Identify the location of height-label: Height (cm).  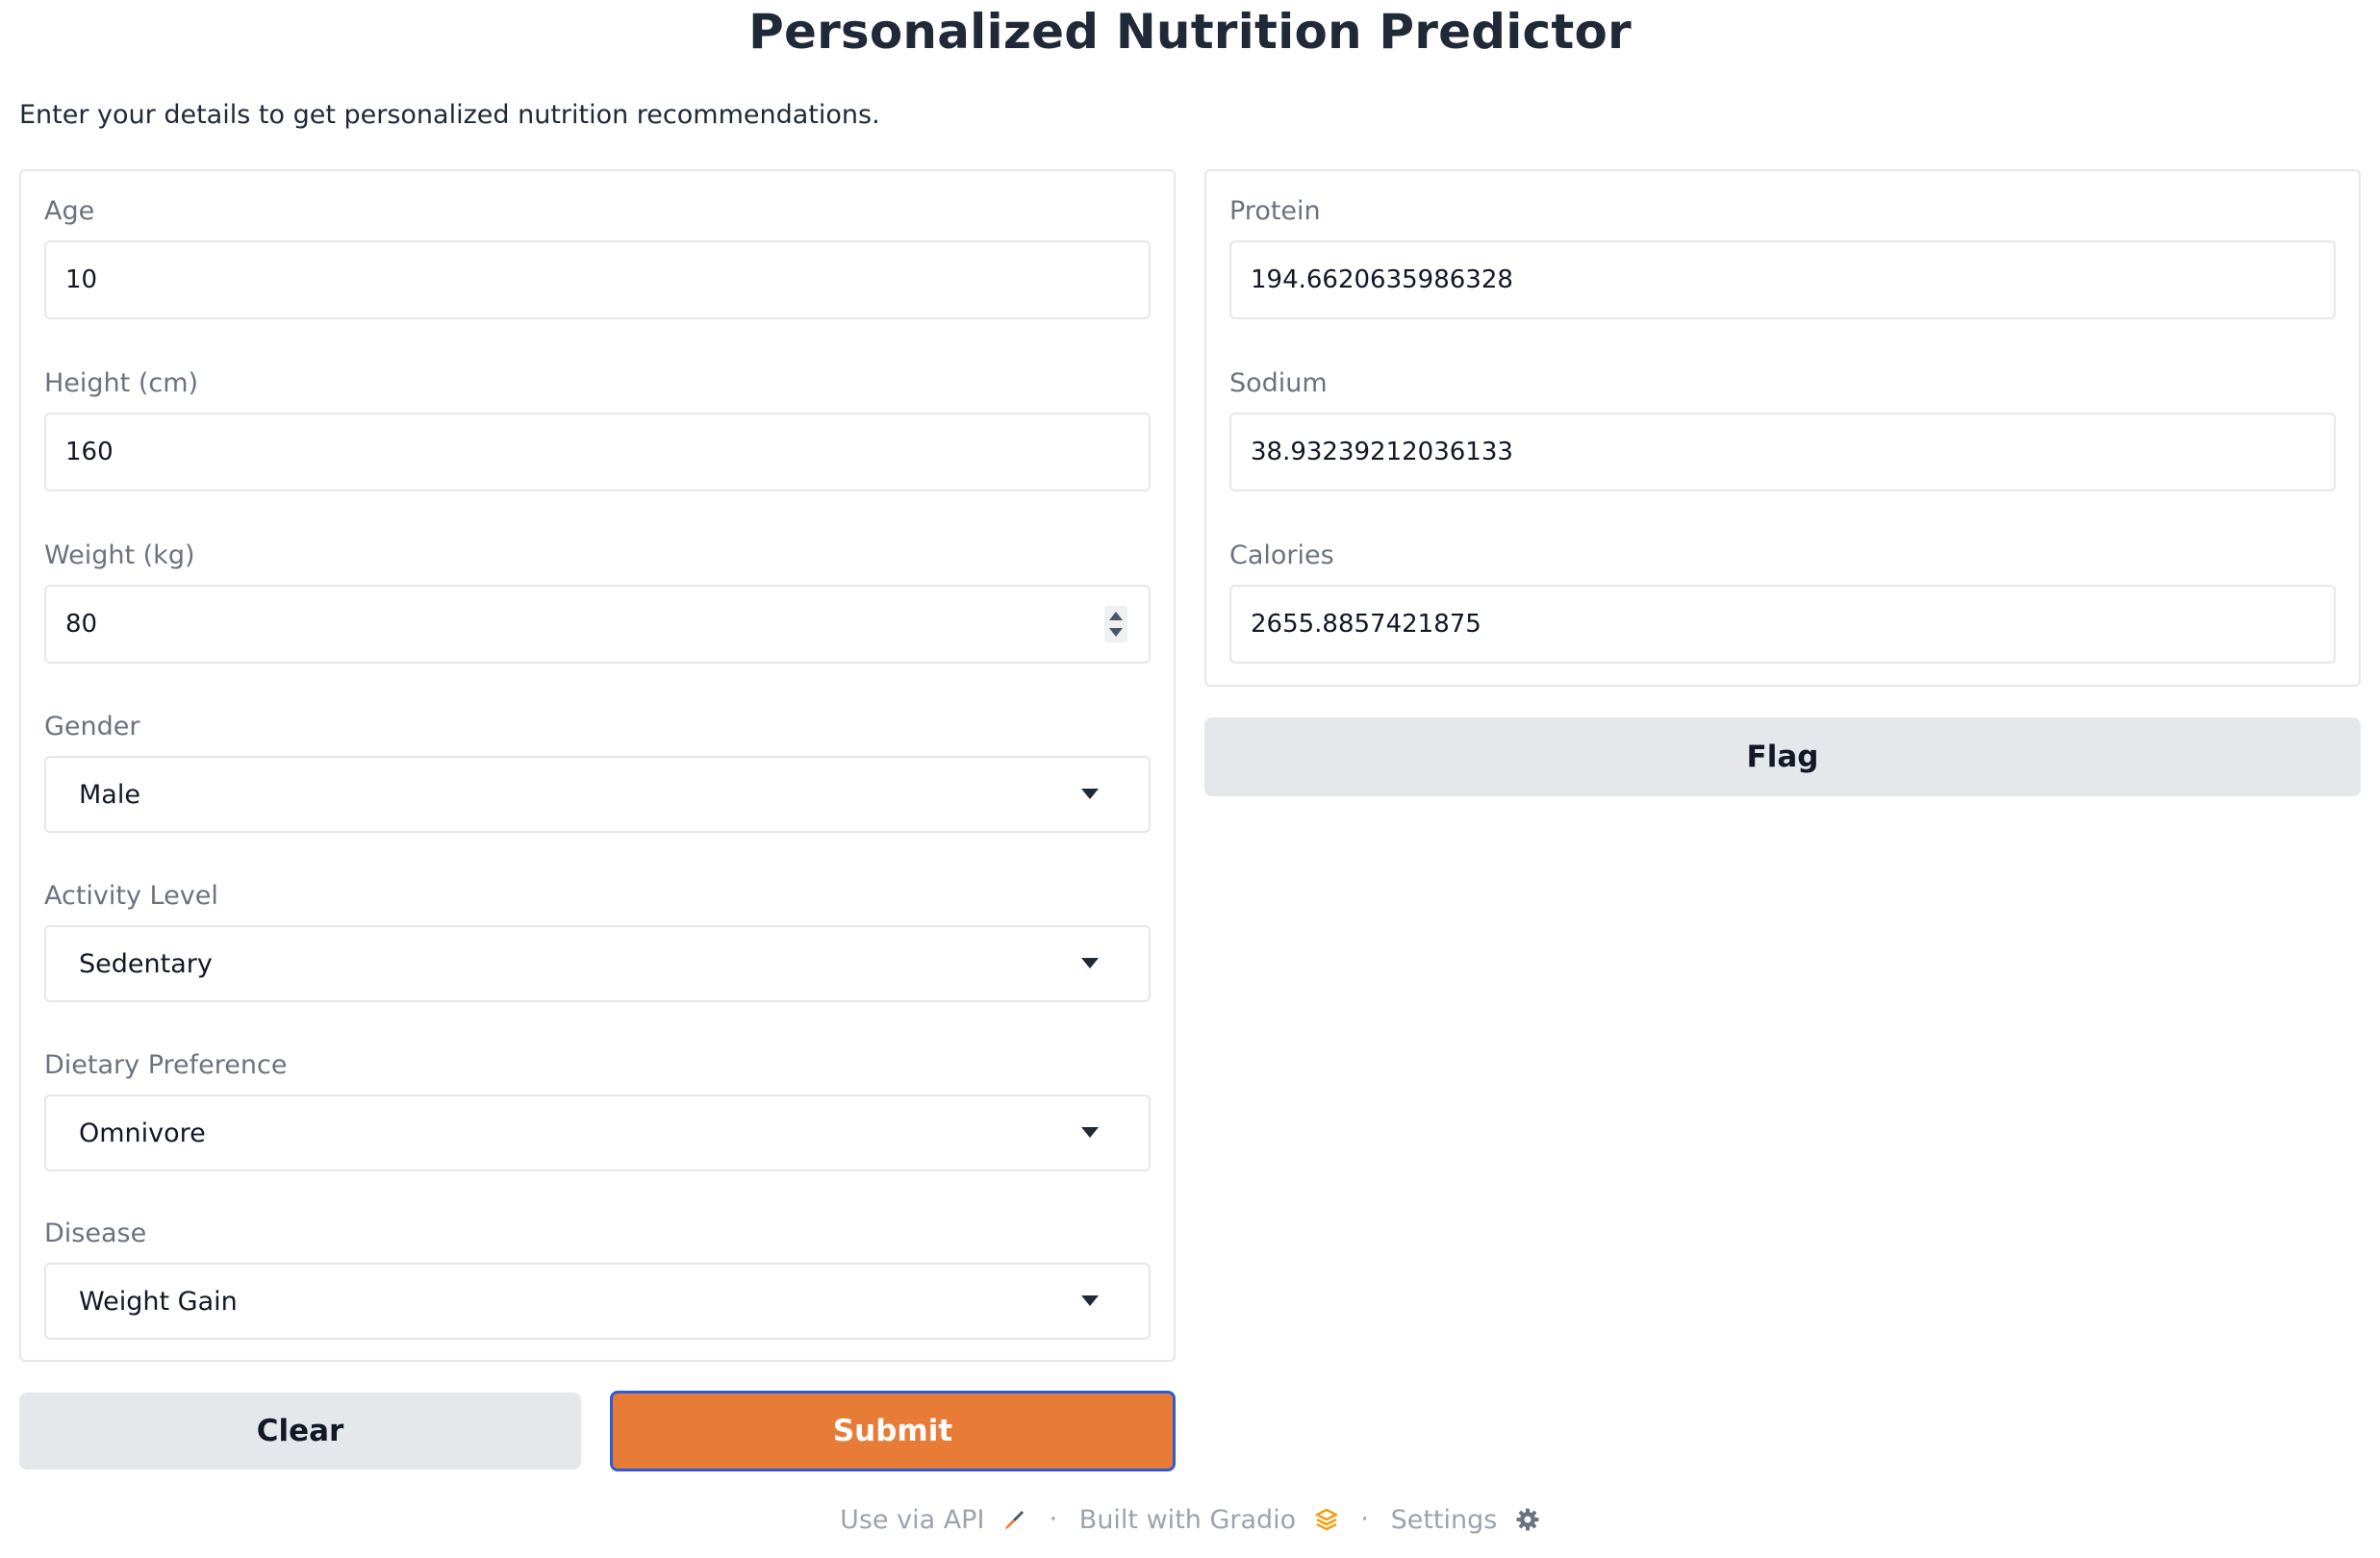
(122, 383).